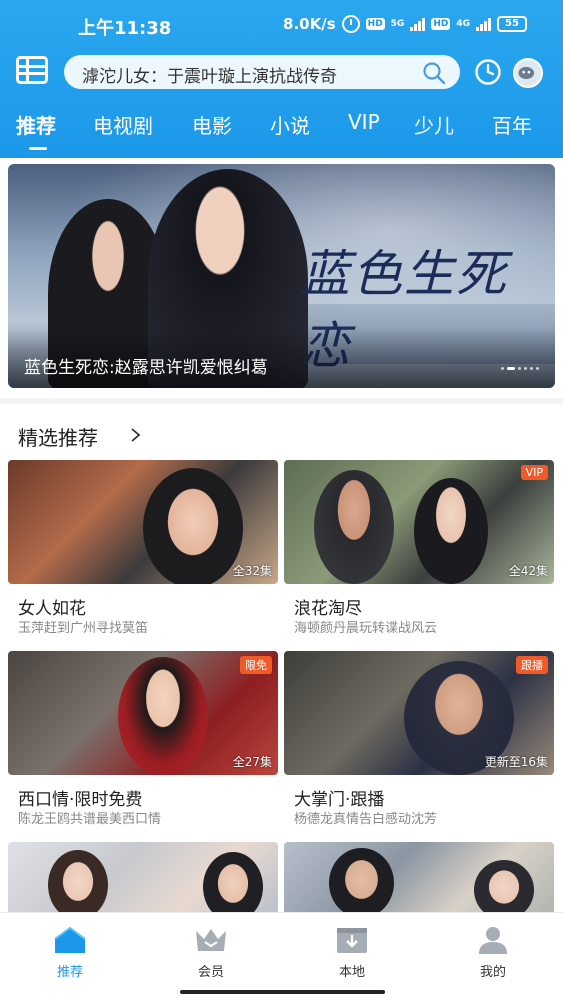 Image resolution: width=563 pixels, height=1000 pixels. What do you see at coordinates (309, 24) in the screenshot?
I see `network-speed: 8.0K/s` at bounding box center [309, 24].